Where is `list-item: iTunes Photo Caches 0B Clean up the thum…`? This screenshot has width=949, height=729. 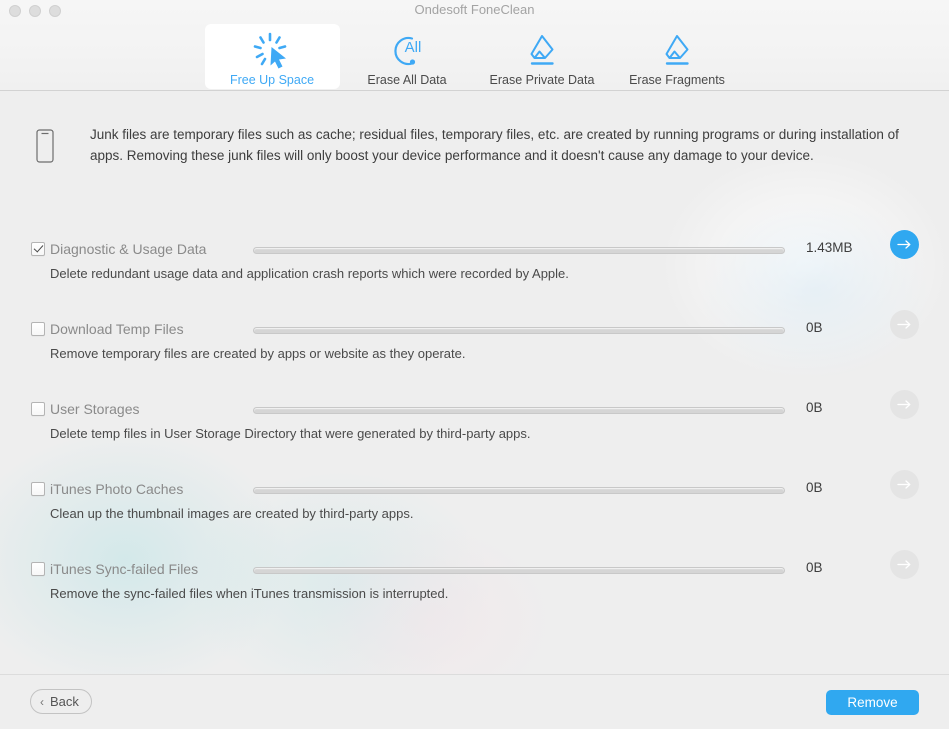
list-item: iTunes Photo Caches 0B Clean up the thum… is located at coordinates (474, 514).